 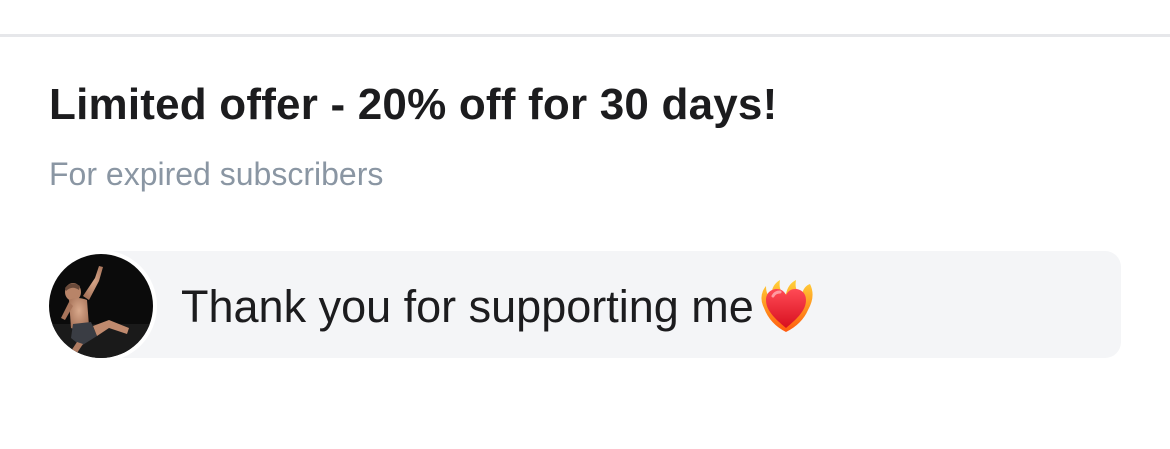 I want to click on top-divider, so click(x=585, y=35).